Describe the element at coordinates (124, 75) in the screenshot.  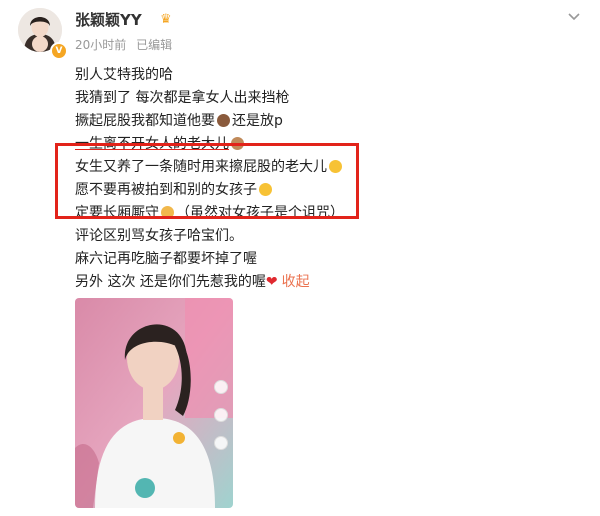
I see `post-line: 别人艾特我的哈` at that location.